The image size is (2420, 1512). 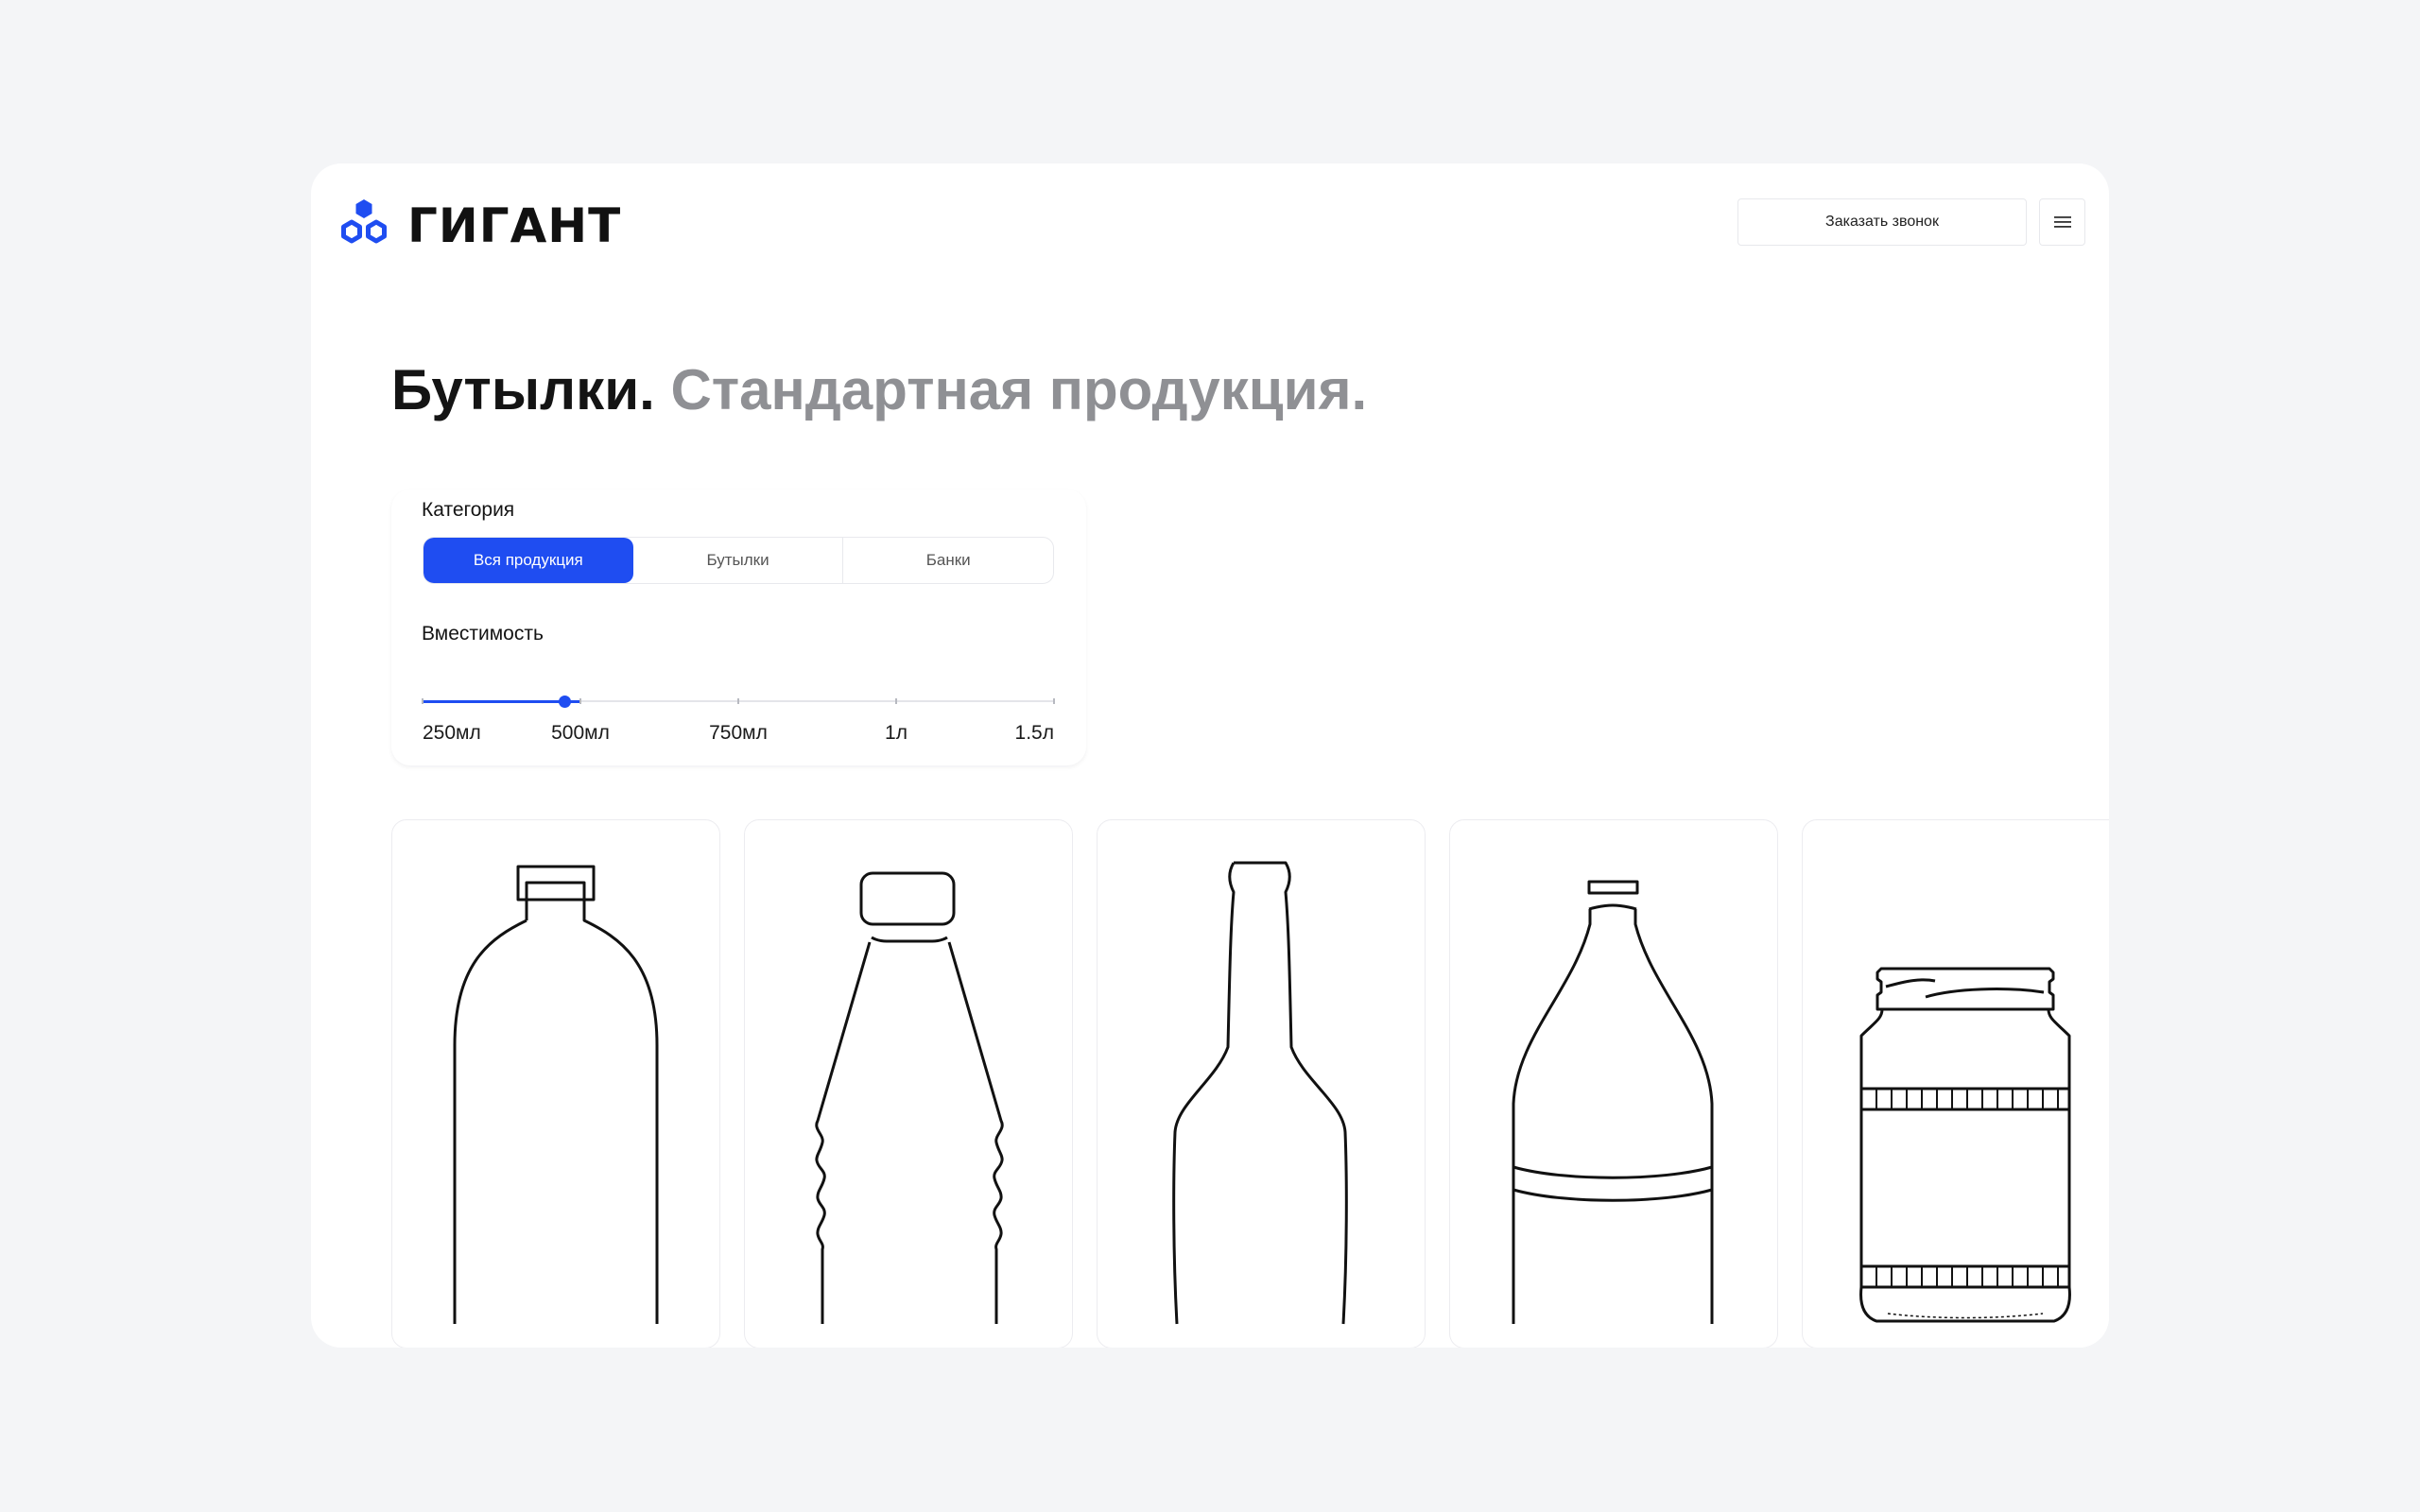 I want to click on bottle-long-neck-icon, so click(x=1260, y=1093).